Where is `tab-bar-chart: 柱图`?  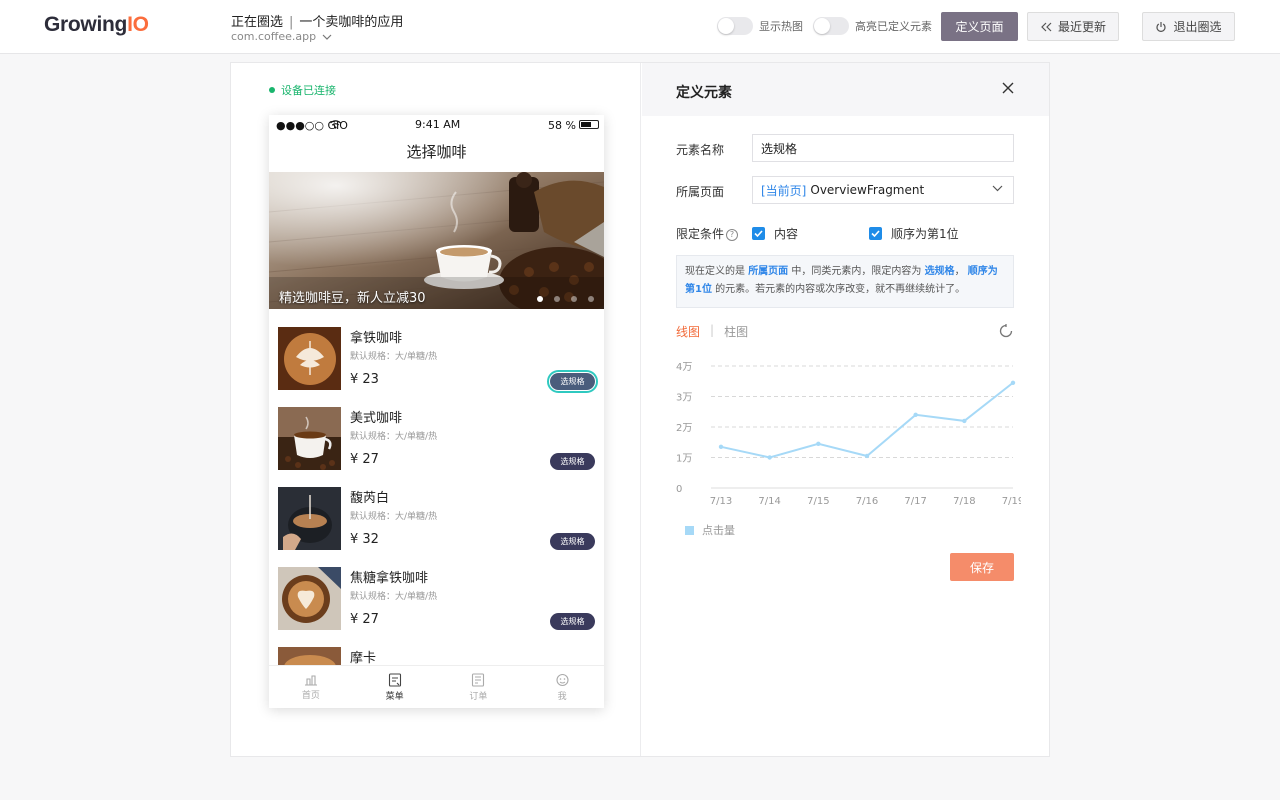
tab-bar-chart: 柱图 is located at coordinates (736, 331).